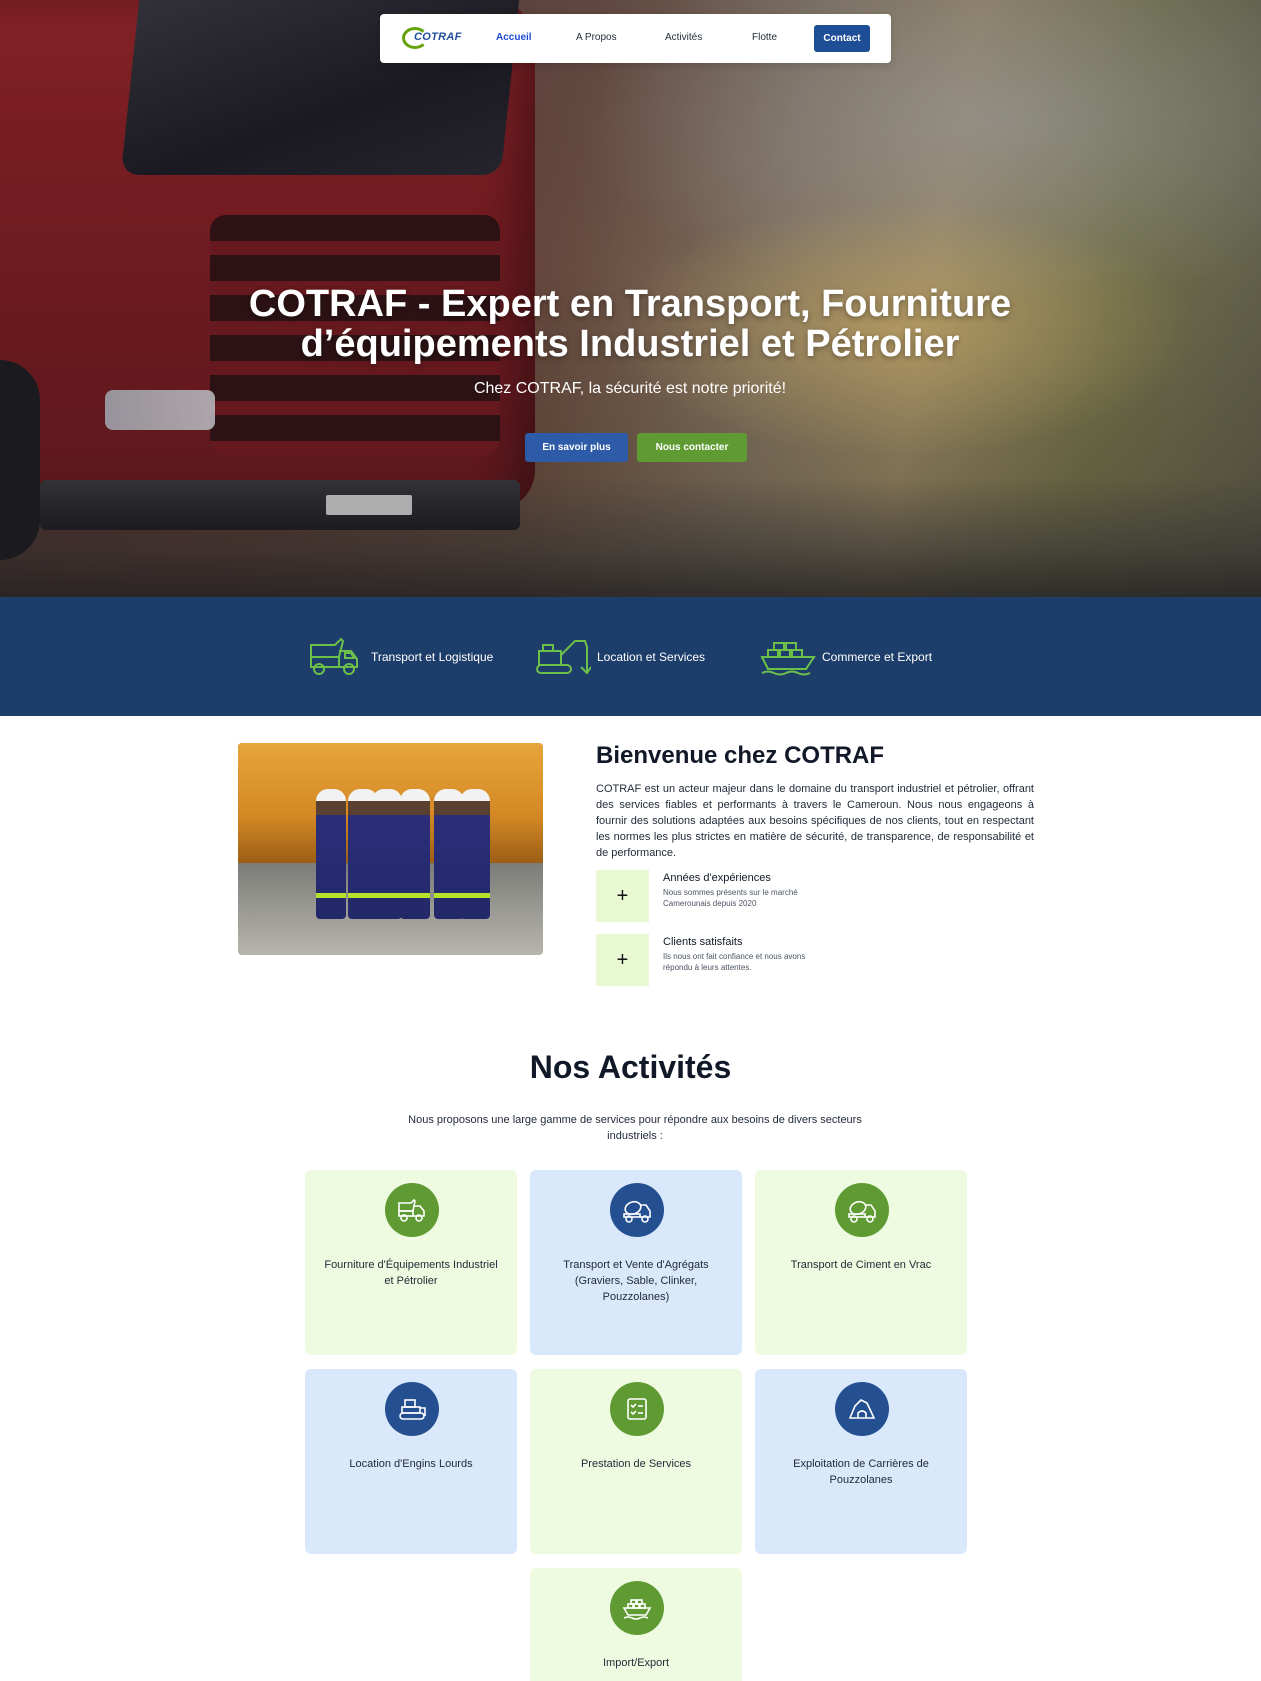  Describe the element at coordinates (630, 304) in the screenshot. I see `hero-title-line-1: COTRAF - Expert en Transport, Fourniture` at that location.